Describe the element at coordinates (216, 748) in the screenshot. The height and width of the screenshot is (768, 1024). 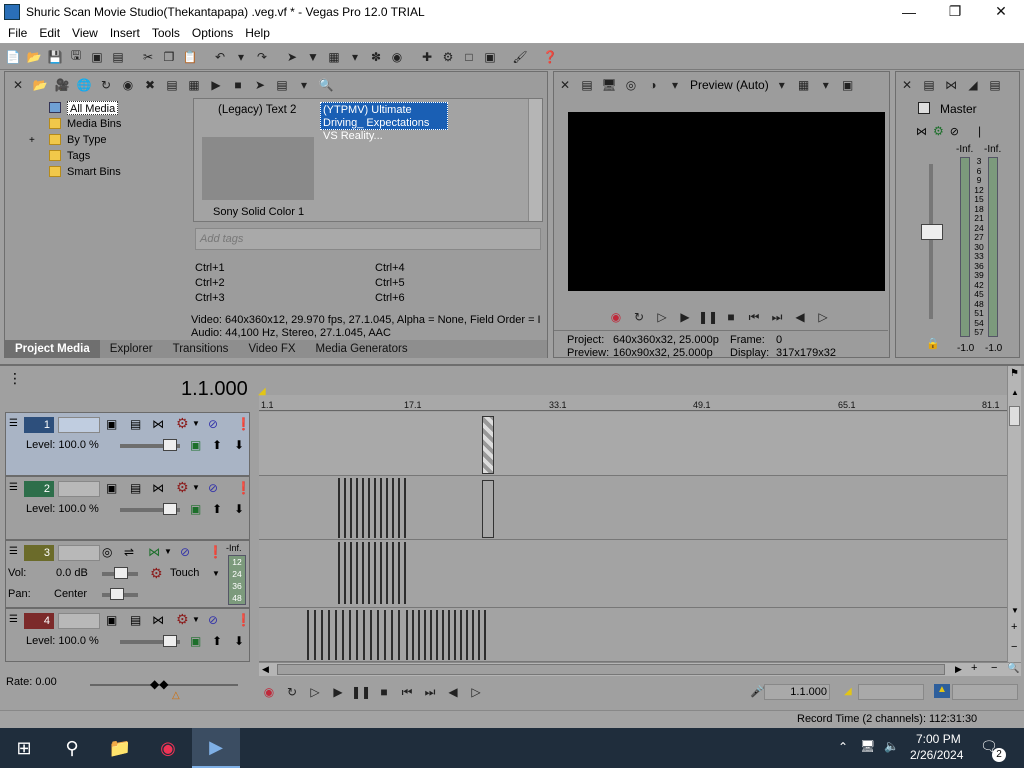
I see `vegas-taskbar-icon: ▶` at that location.